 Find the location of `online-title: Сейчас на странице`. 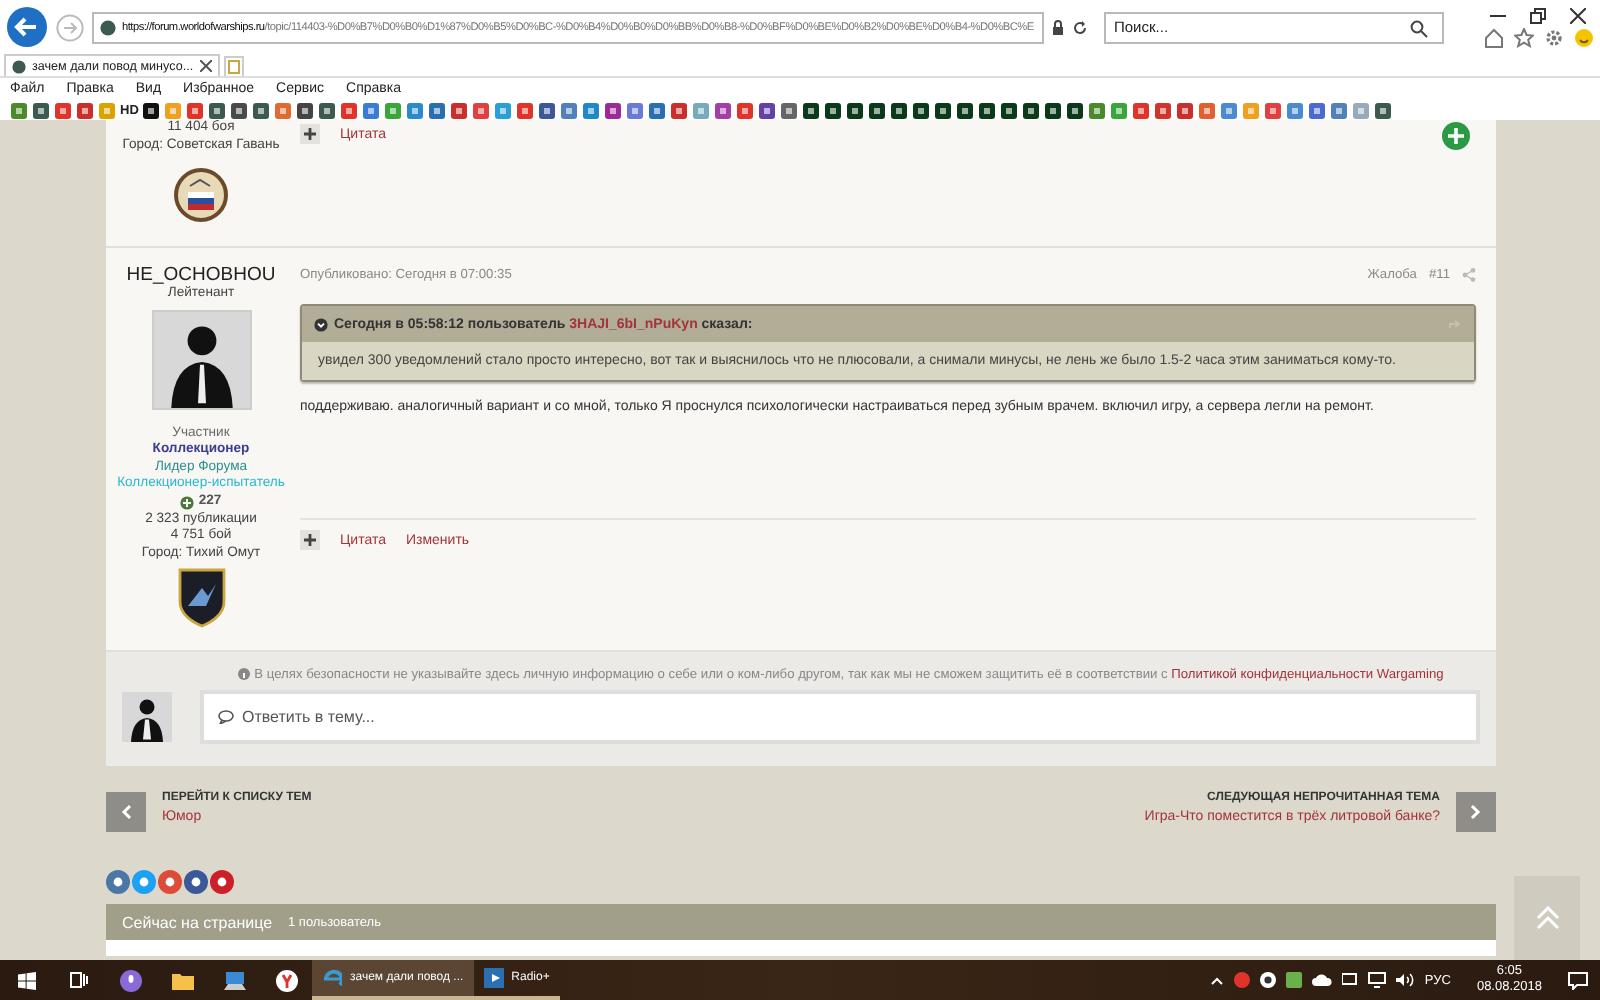

online-title: Сейчас на странице is located at coordinates (197, 922).